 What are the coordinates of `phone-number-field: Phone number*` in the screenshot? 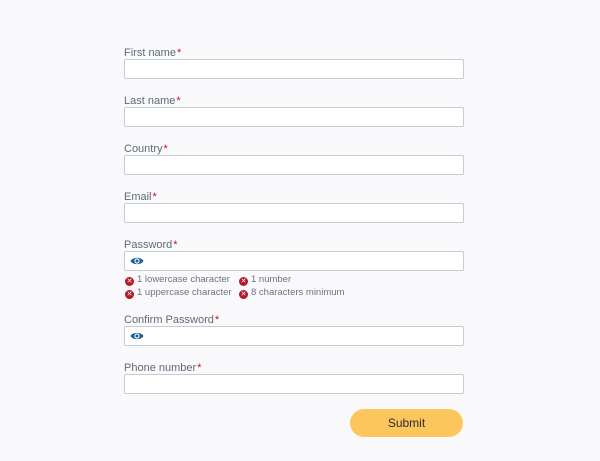 It's located at (294, 377).